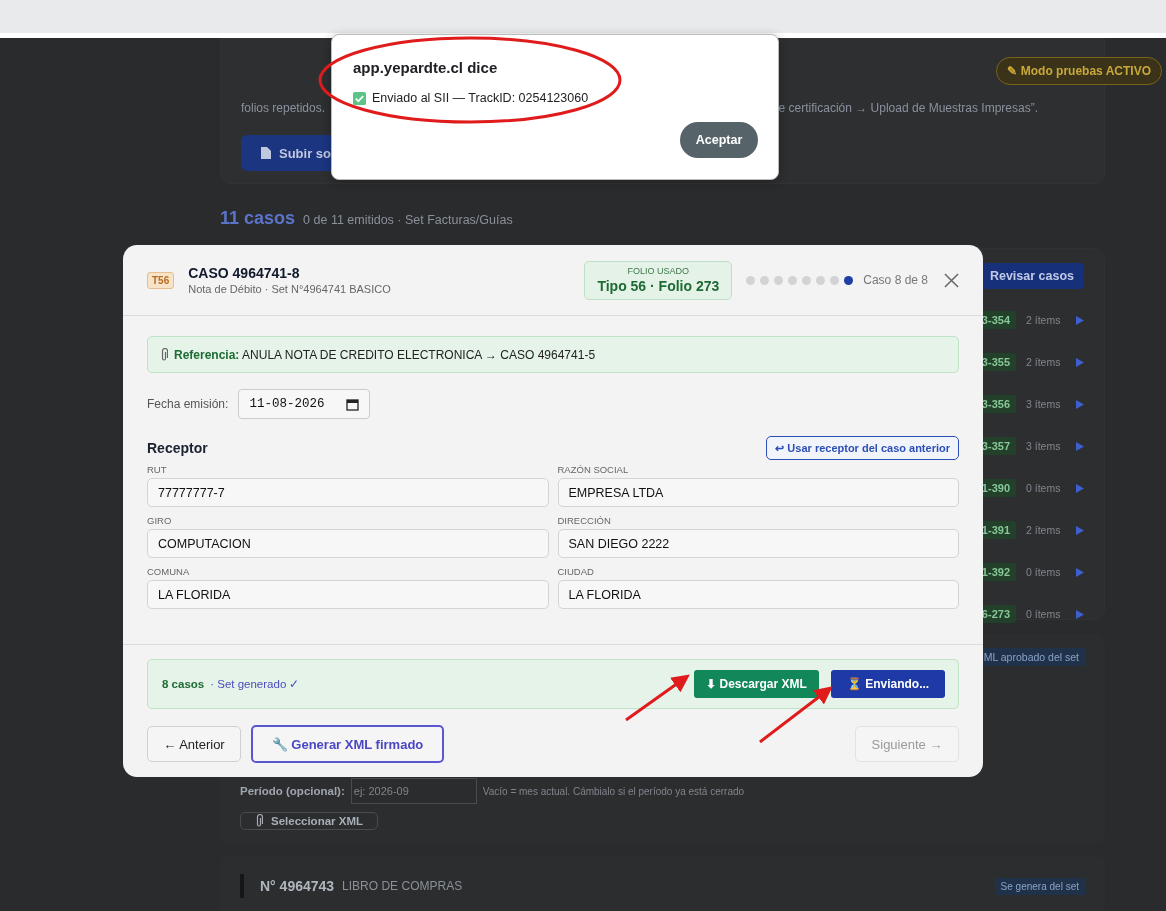  I want to click on calendar-icon, so click(353, 404).